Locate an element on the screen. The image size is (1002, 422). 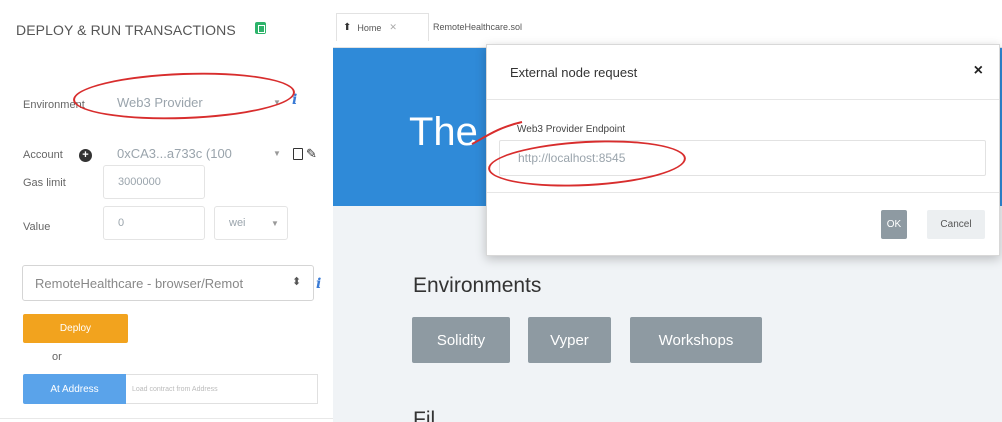
account-caret-icon: ▼ is located at coordinates (277, 153).